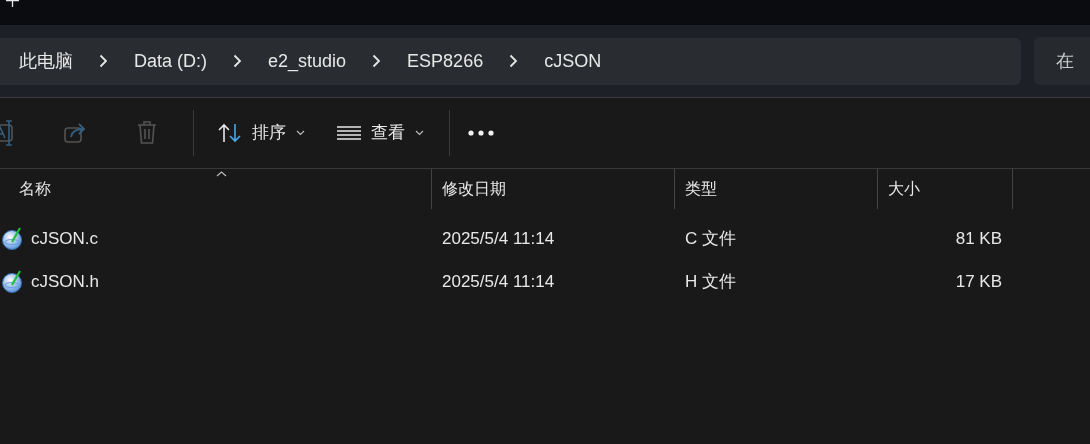  I want to click on address-bar: 此电脑 Data (D:) e2_studio ESP8266 cJSON, so click(510, 61).